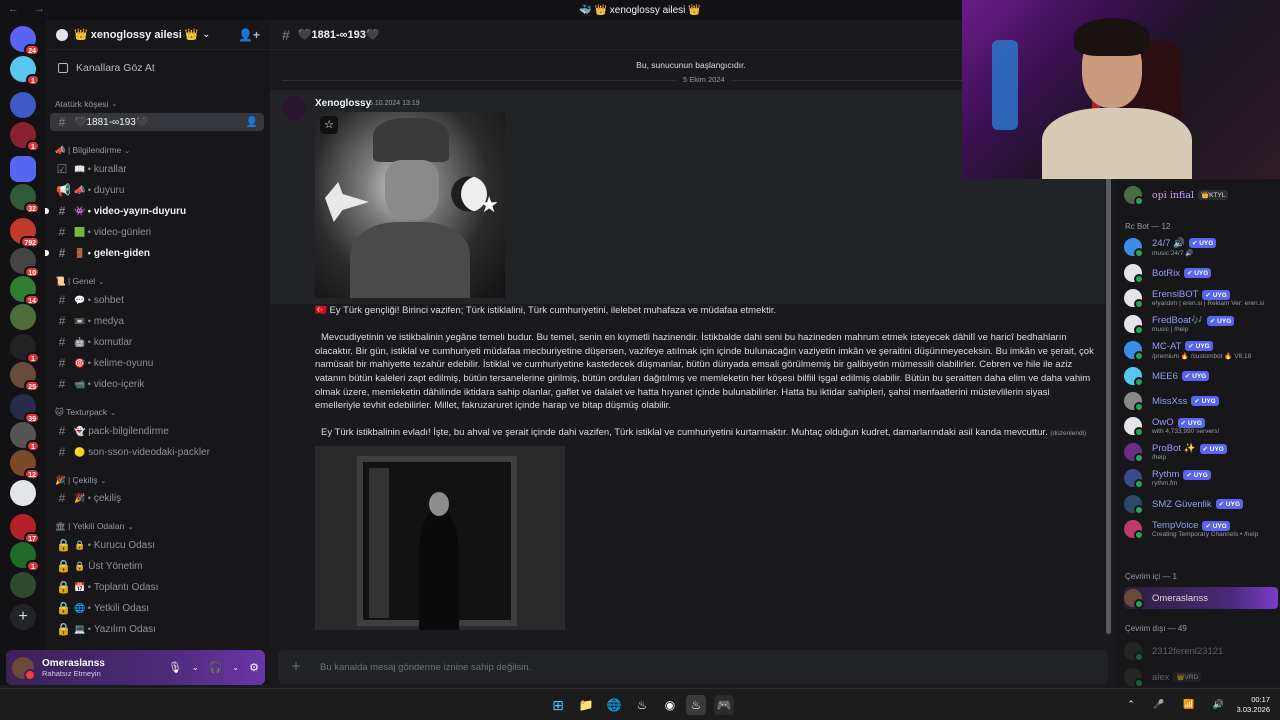  Describe the element at coordinates (80, 480) in the screenshot. I see `category-cekilis: 🎉 | Çekiliş ⌄` at that location.